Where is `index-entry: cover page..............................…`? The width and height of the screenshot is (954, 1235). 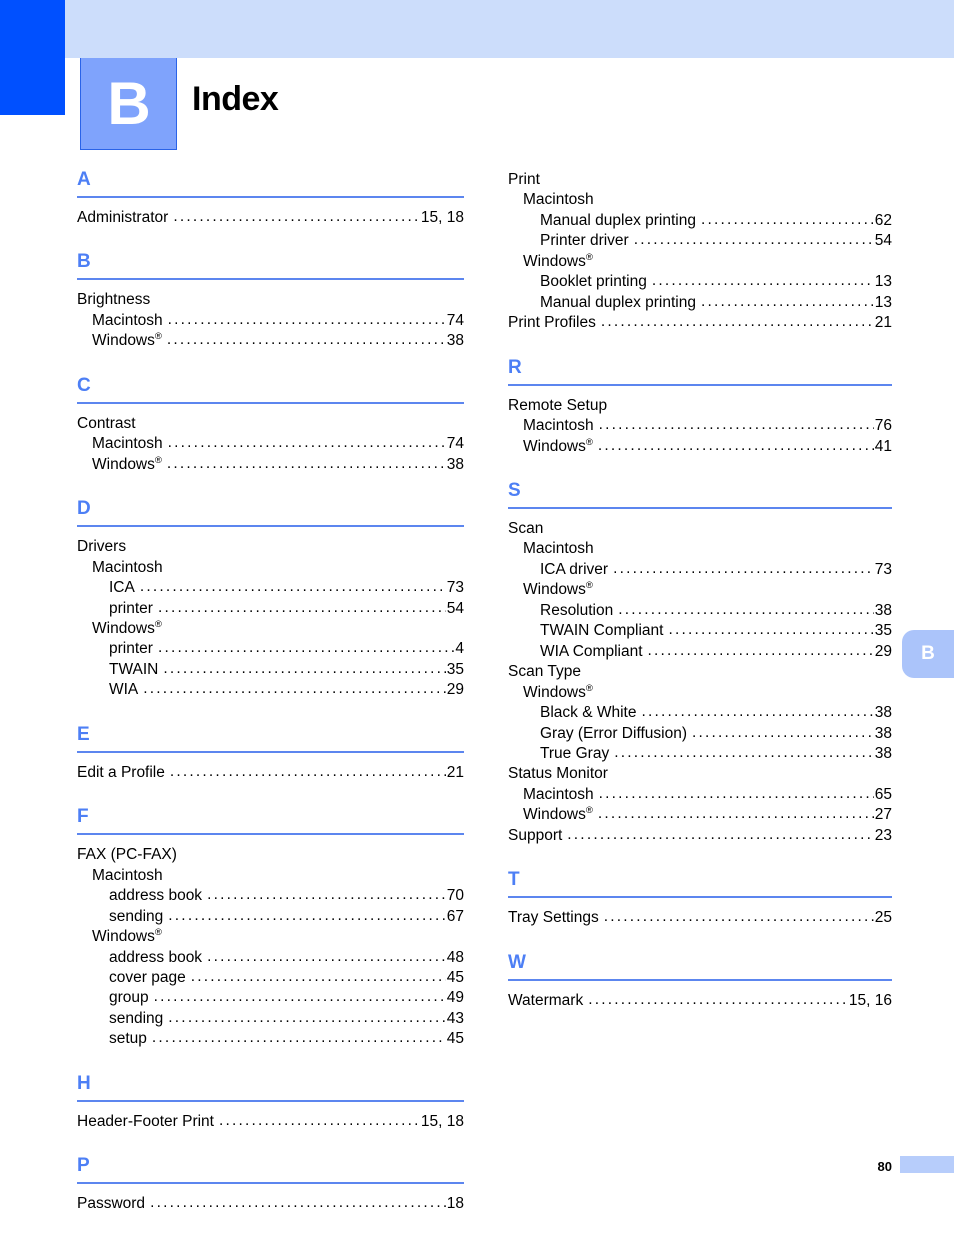 index-entry: cover page..............................… is located at coordinates (270, 978).